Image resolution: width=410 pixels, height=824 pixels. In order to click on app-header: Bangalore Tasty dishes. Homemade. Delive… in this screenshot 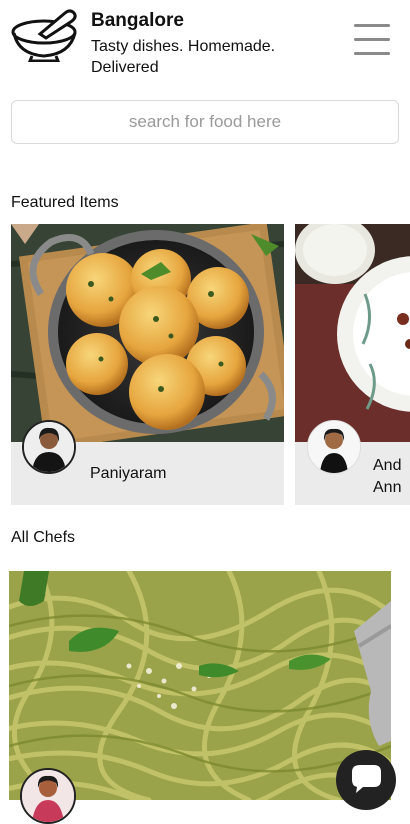, I will do `click(205, 45)`.